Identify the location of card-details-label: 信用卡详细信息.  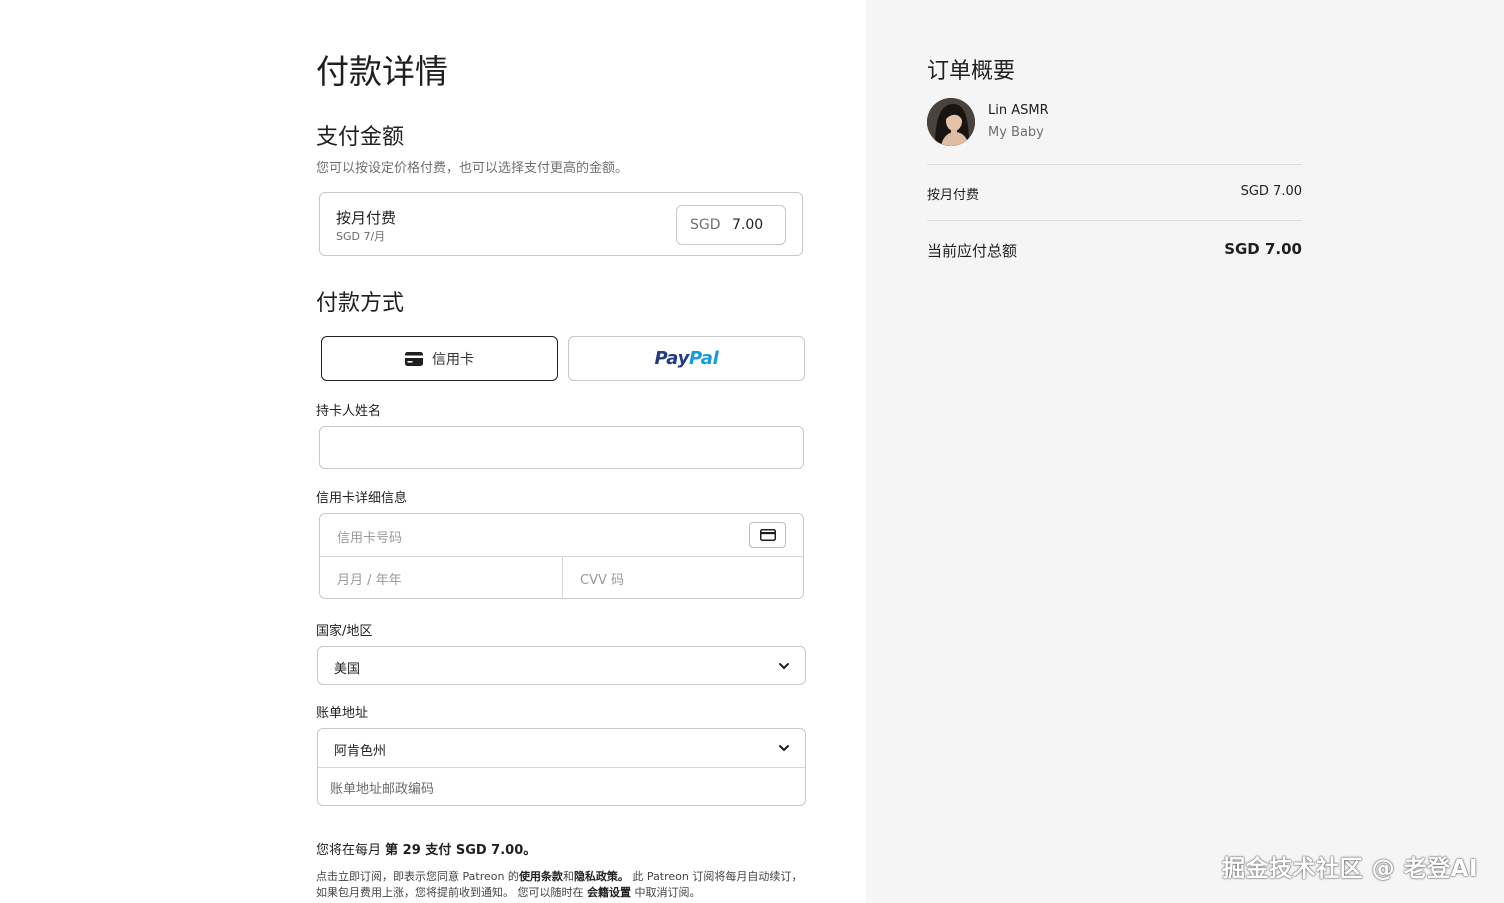
(362, 498).